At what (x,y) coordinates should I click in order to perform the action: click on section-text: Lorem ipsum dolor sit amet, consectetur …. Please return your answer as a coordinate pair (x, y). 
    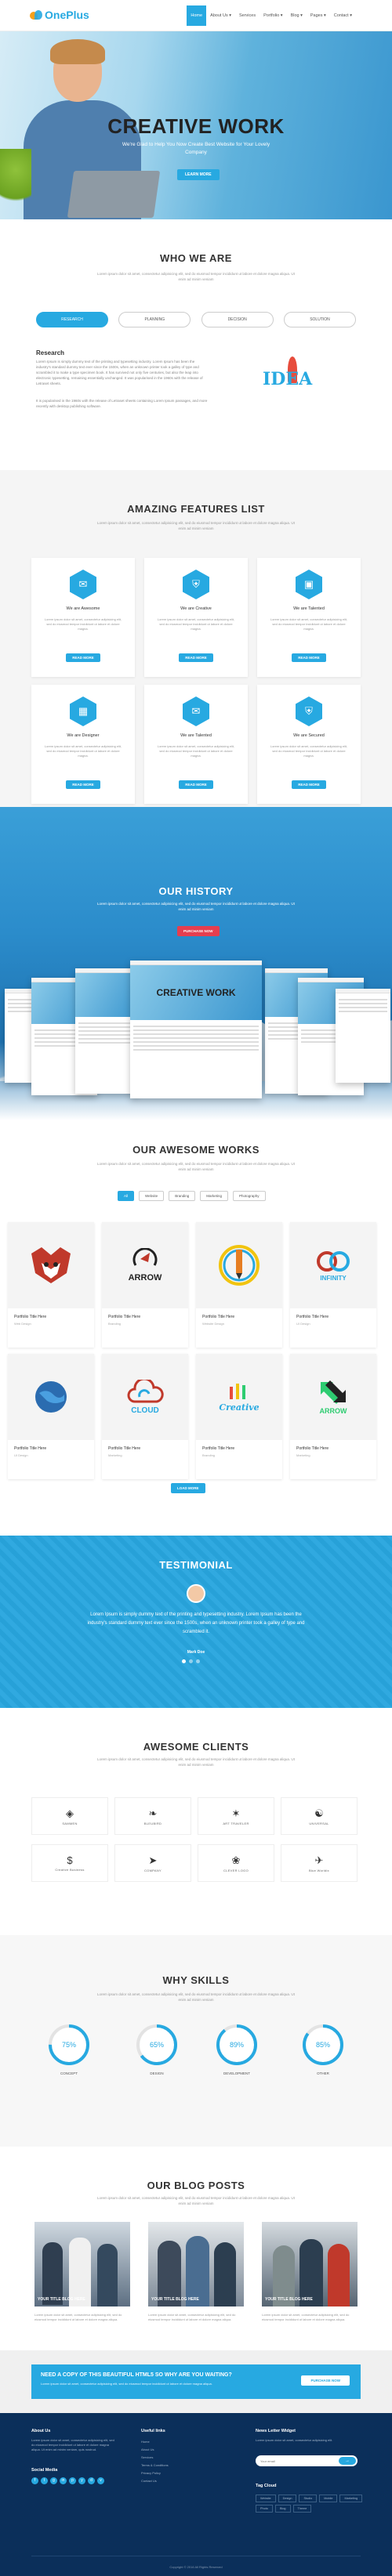
    Looking at the image, I should click on (196, 1166).